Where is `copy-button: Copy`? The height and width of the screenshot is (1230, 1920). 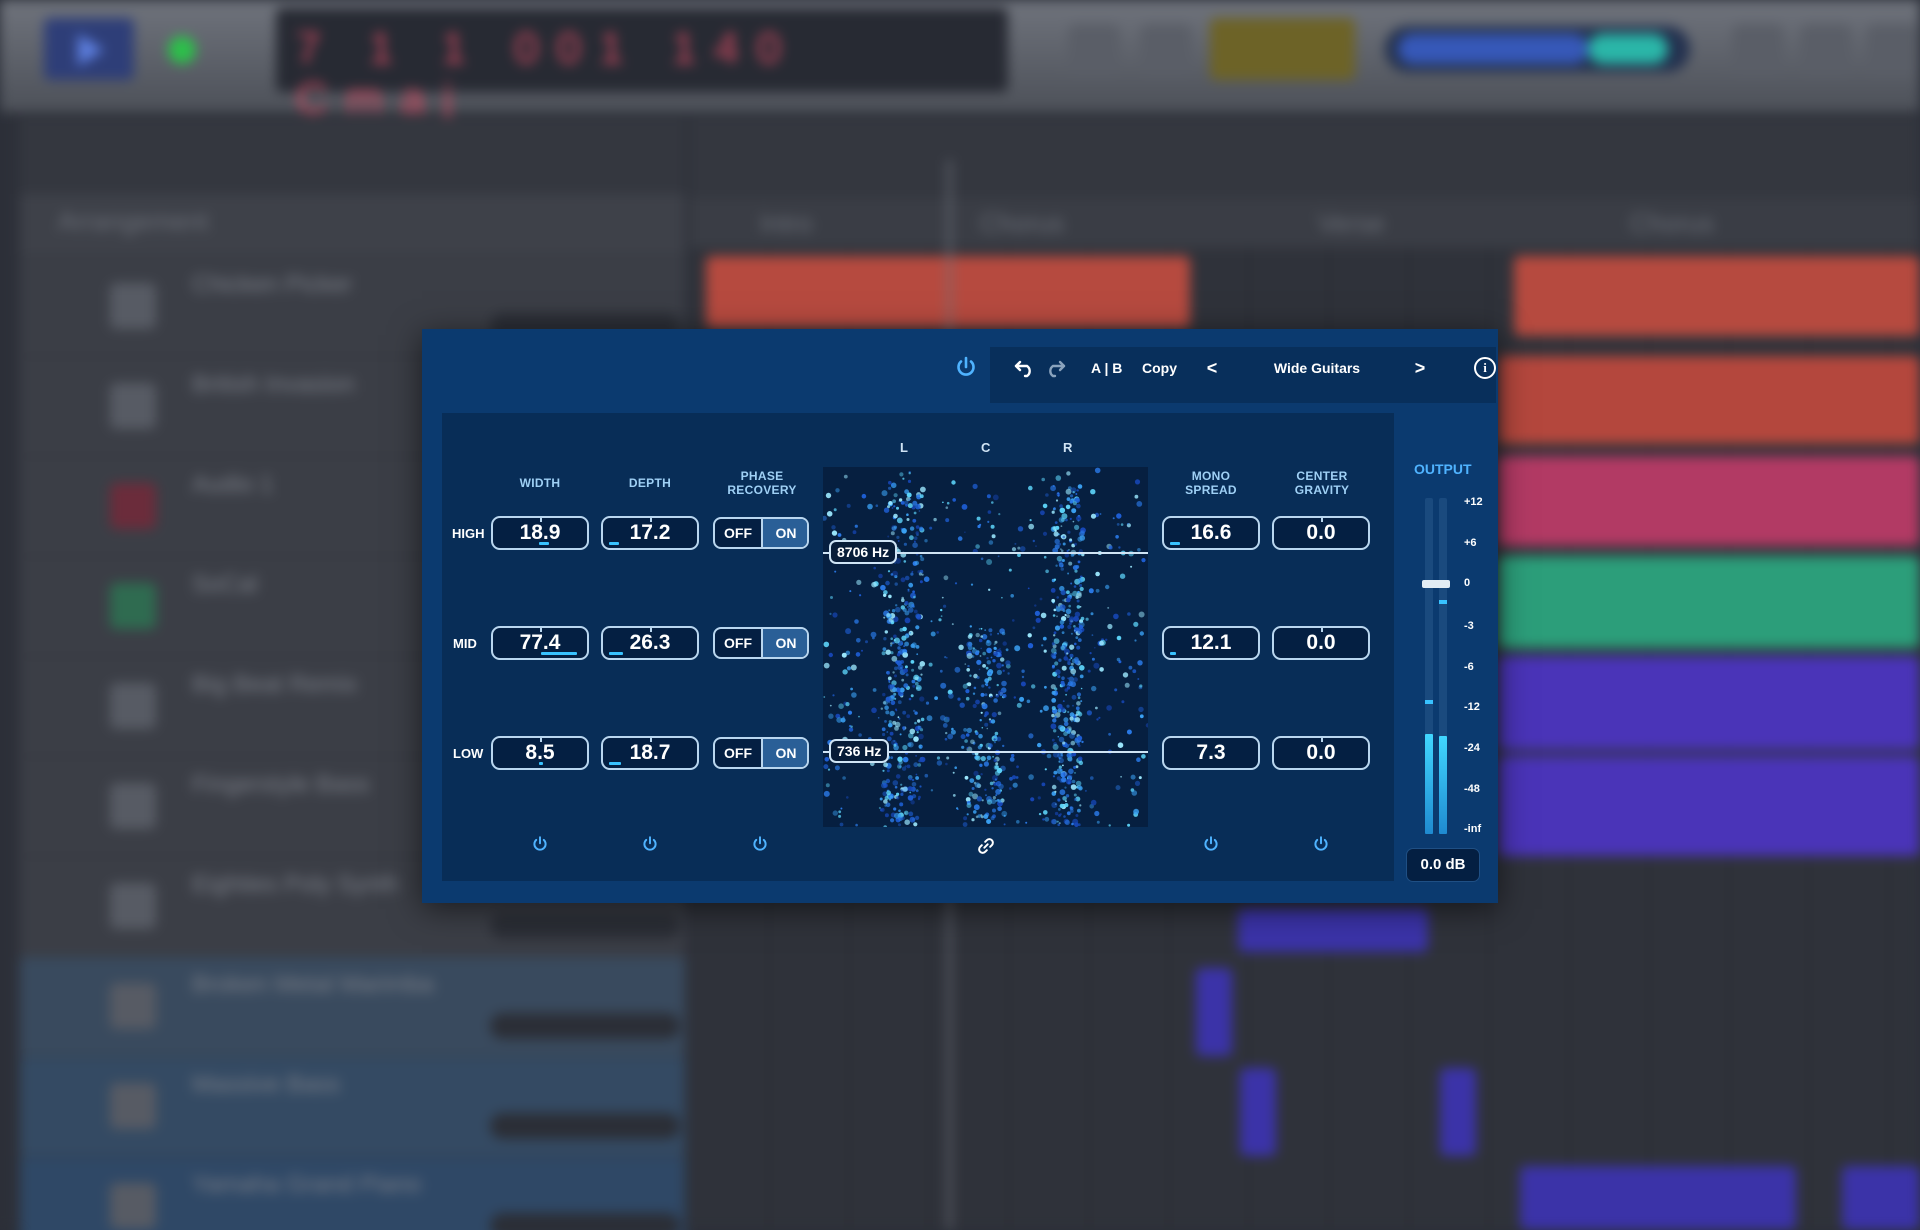
copy-button: Copy is located at coordinates (1159, 368).